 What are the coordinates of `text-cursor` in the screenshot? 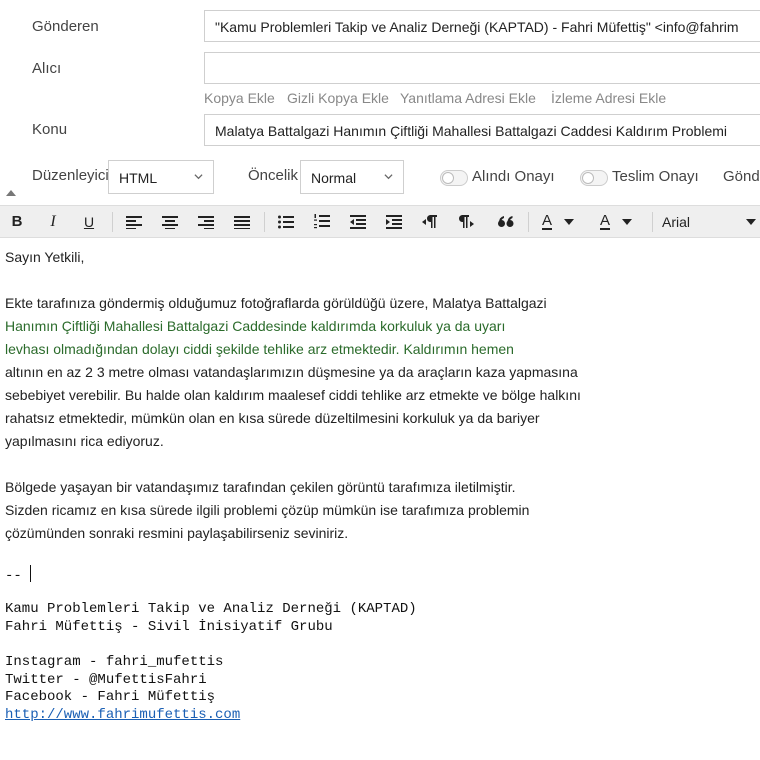 It's located at (31, 573).